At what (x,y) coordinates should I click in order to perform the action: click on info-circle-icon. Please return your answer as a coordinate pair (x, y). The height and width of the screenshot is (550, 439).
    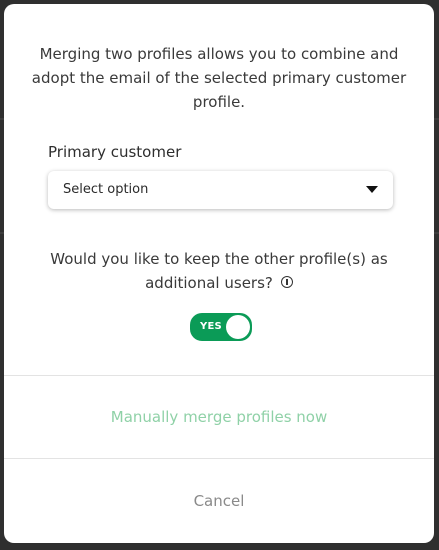
    Looking at the image, I should click on (286, 282).